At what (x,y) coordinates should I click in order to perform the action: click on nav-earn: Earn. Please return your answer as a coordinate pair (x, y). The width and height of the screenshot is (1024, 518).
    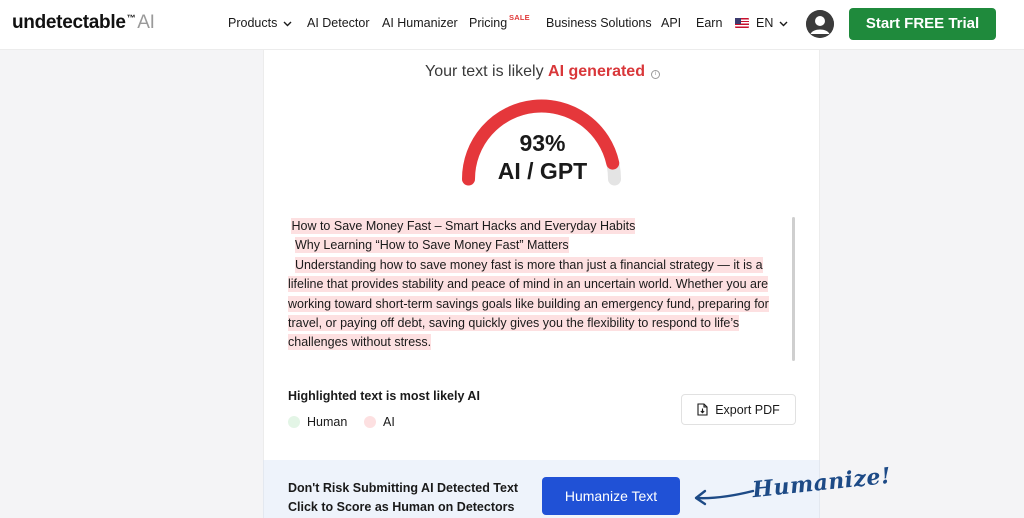
    Looking at the image, I should click on (709, 23).